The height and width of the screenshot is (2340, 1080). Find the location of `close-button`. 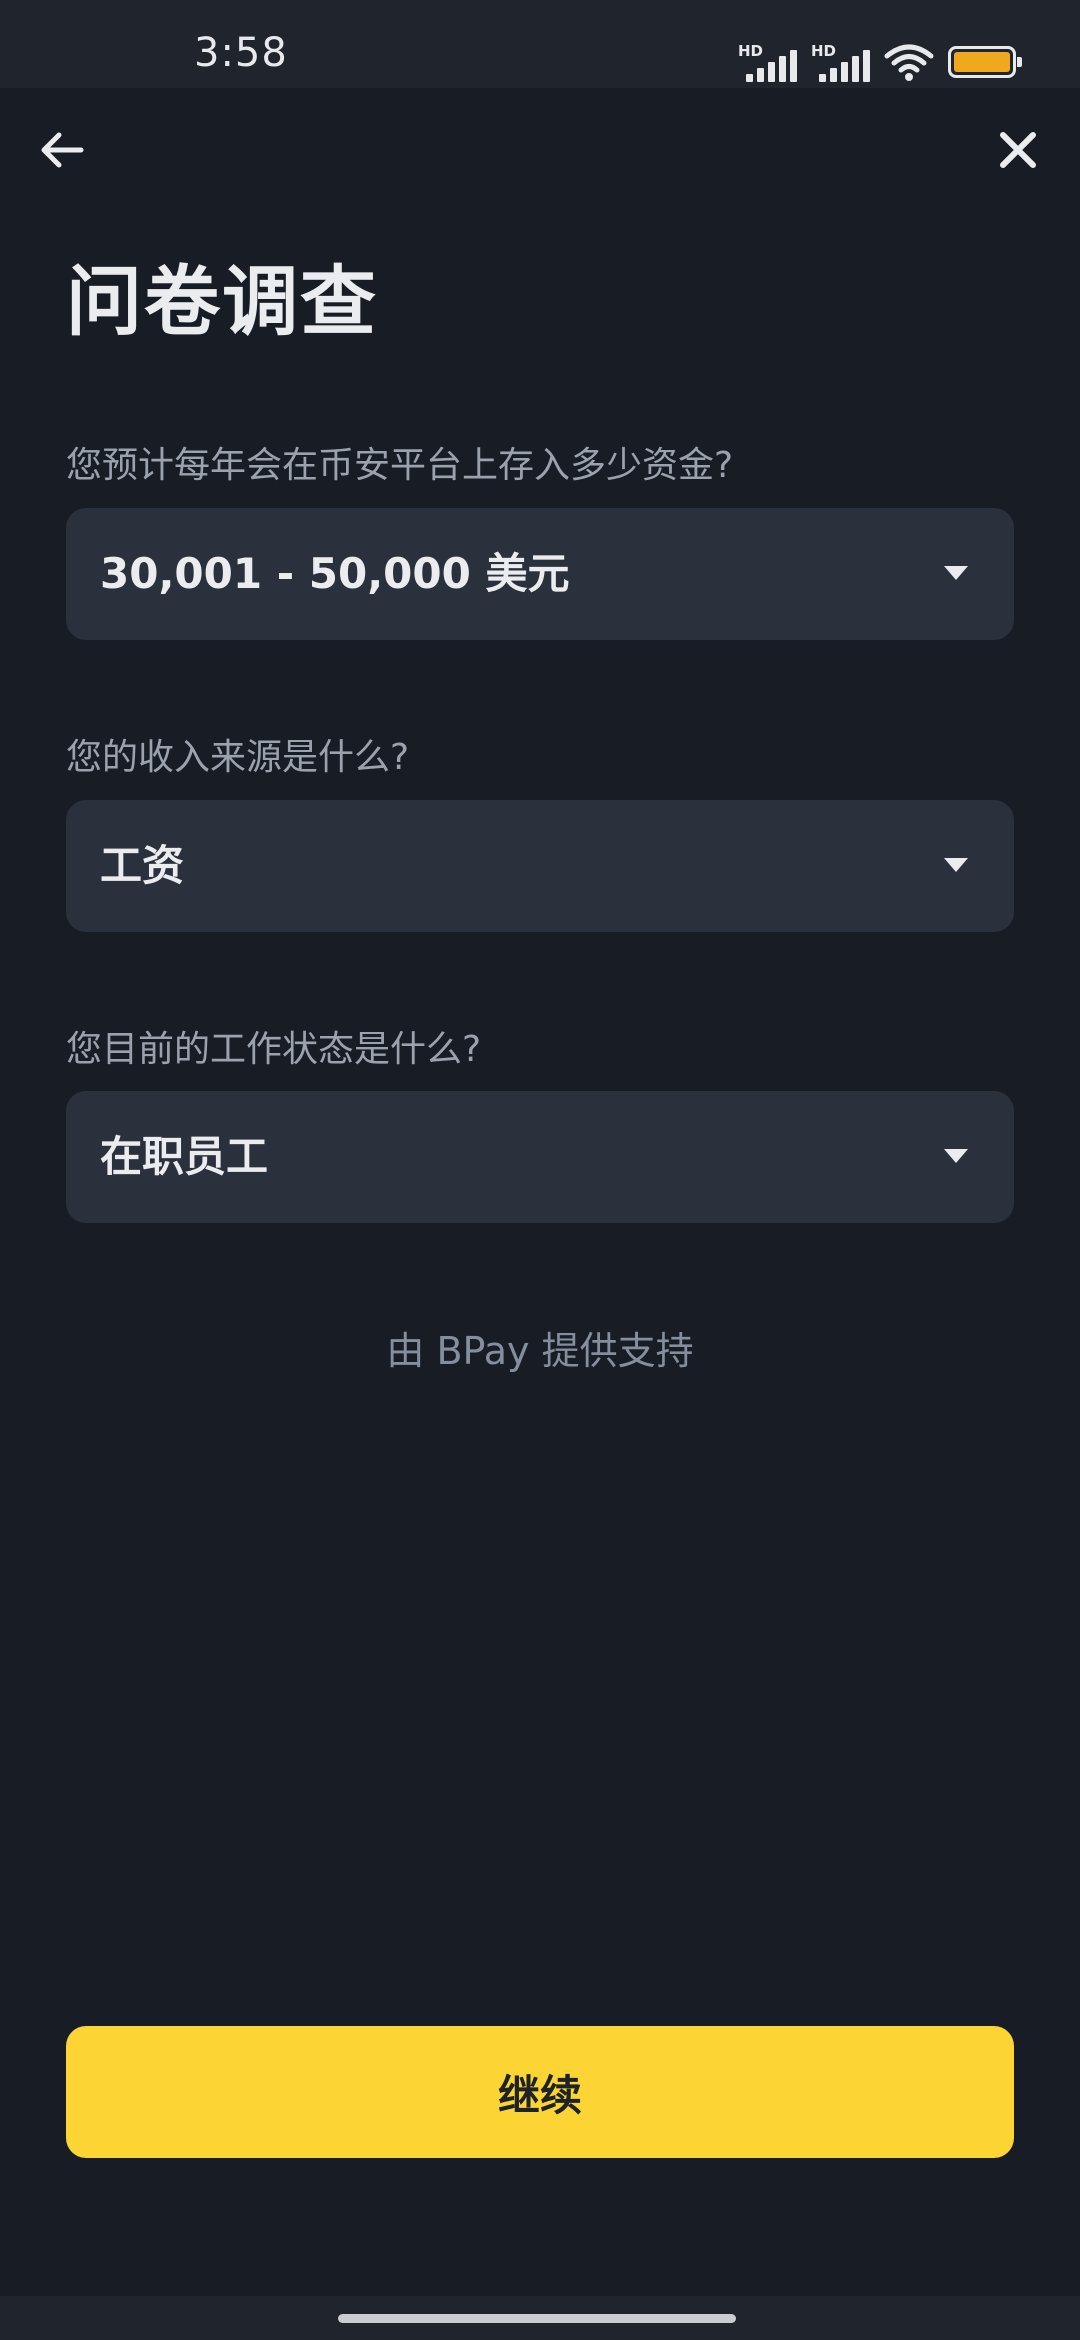

close-button is located at coordinates (1018, 150).